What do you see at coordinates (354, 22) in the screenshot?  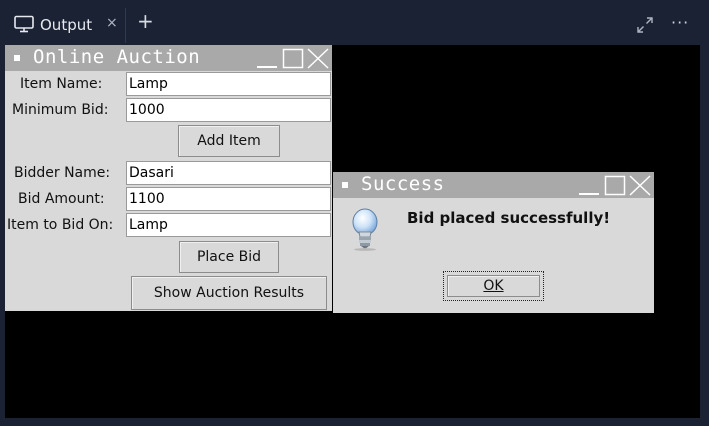 I see `panel-tab-bar: Output × + ···` at bounding box center [354, 22].